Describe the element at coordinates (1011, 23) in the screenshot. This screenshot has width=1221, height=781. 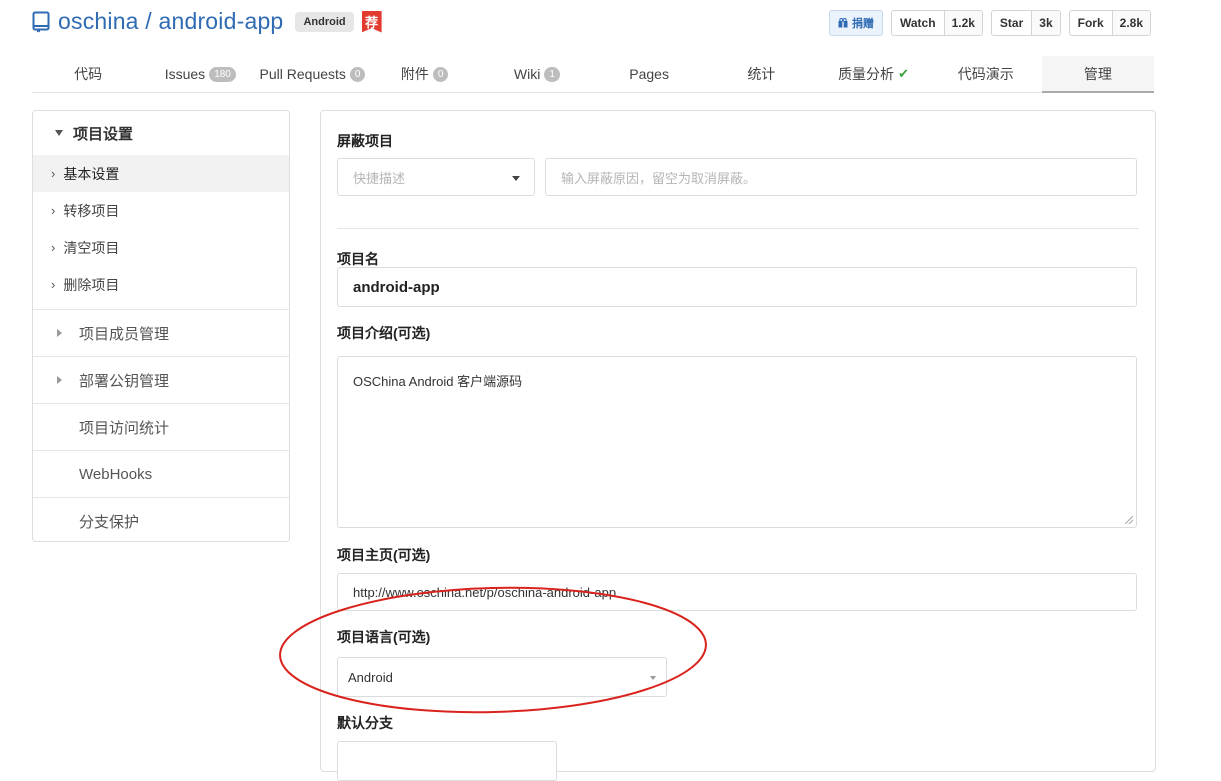
I see `star-label: Star` at that location.